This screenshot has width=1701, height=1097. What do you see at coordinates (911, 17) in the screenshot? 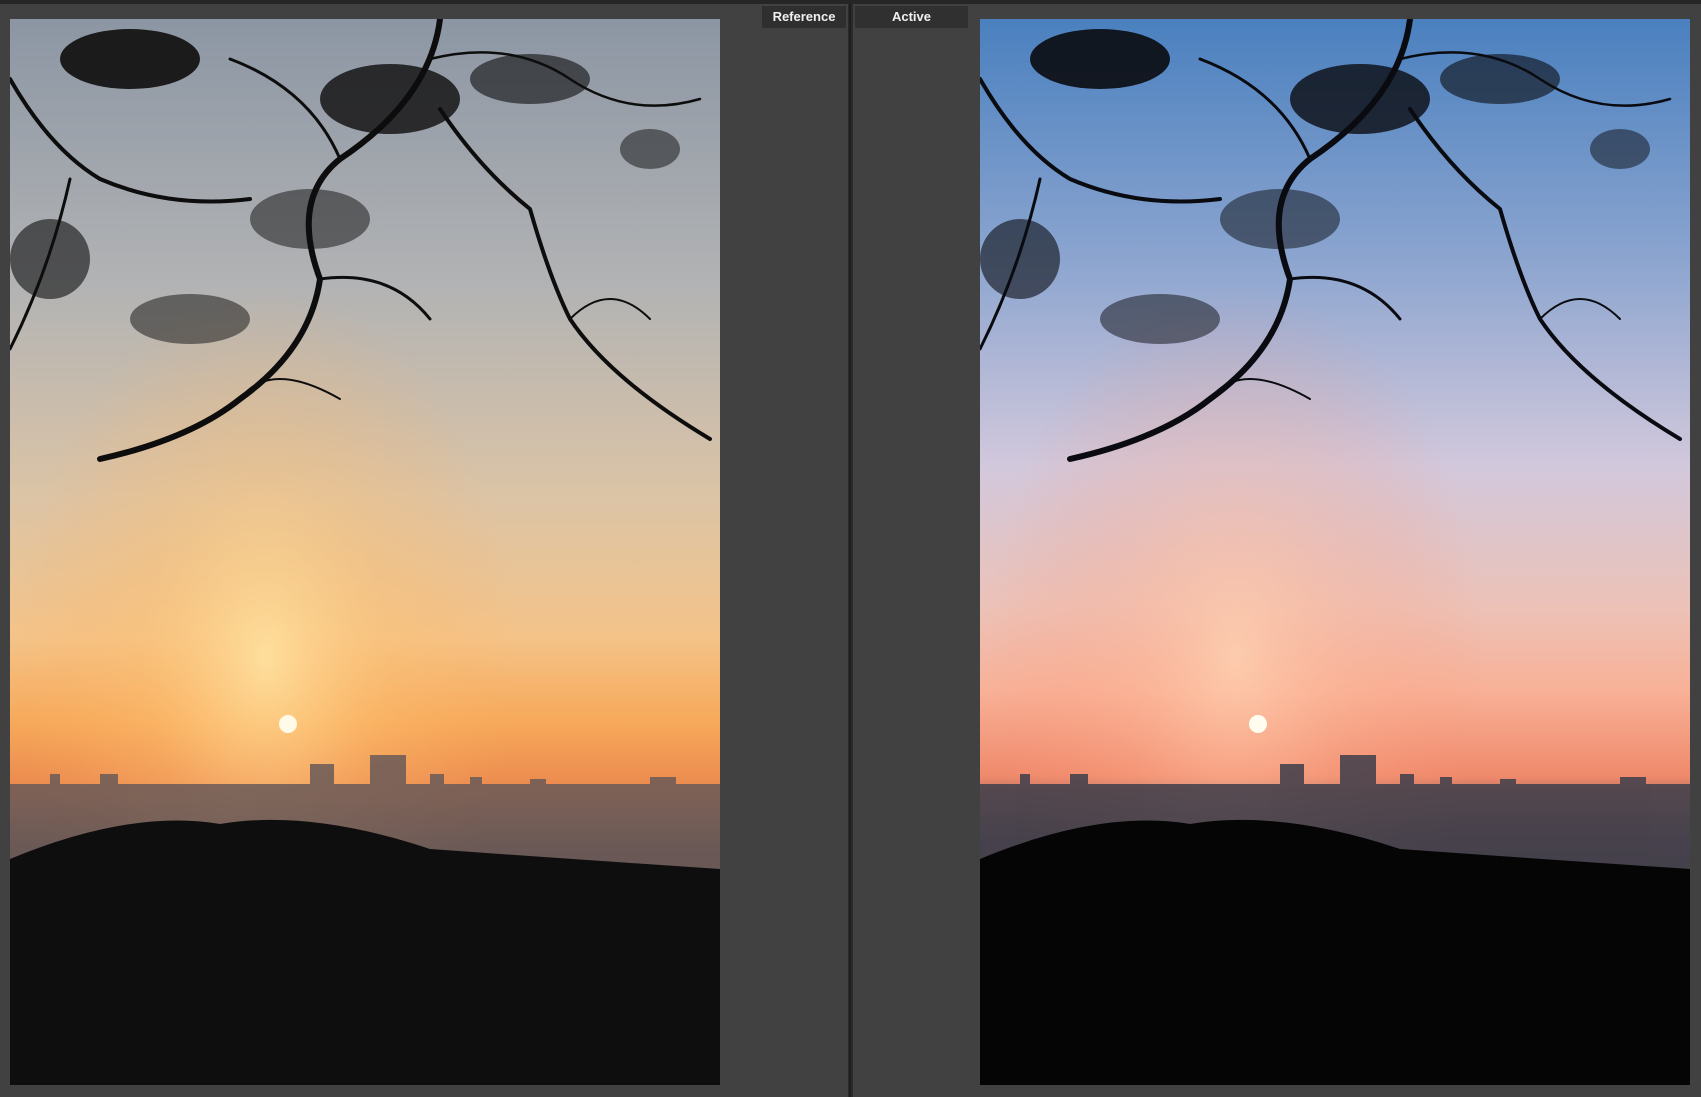
I see `active-label: Active` at bounding box center [911, 17].